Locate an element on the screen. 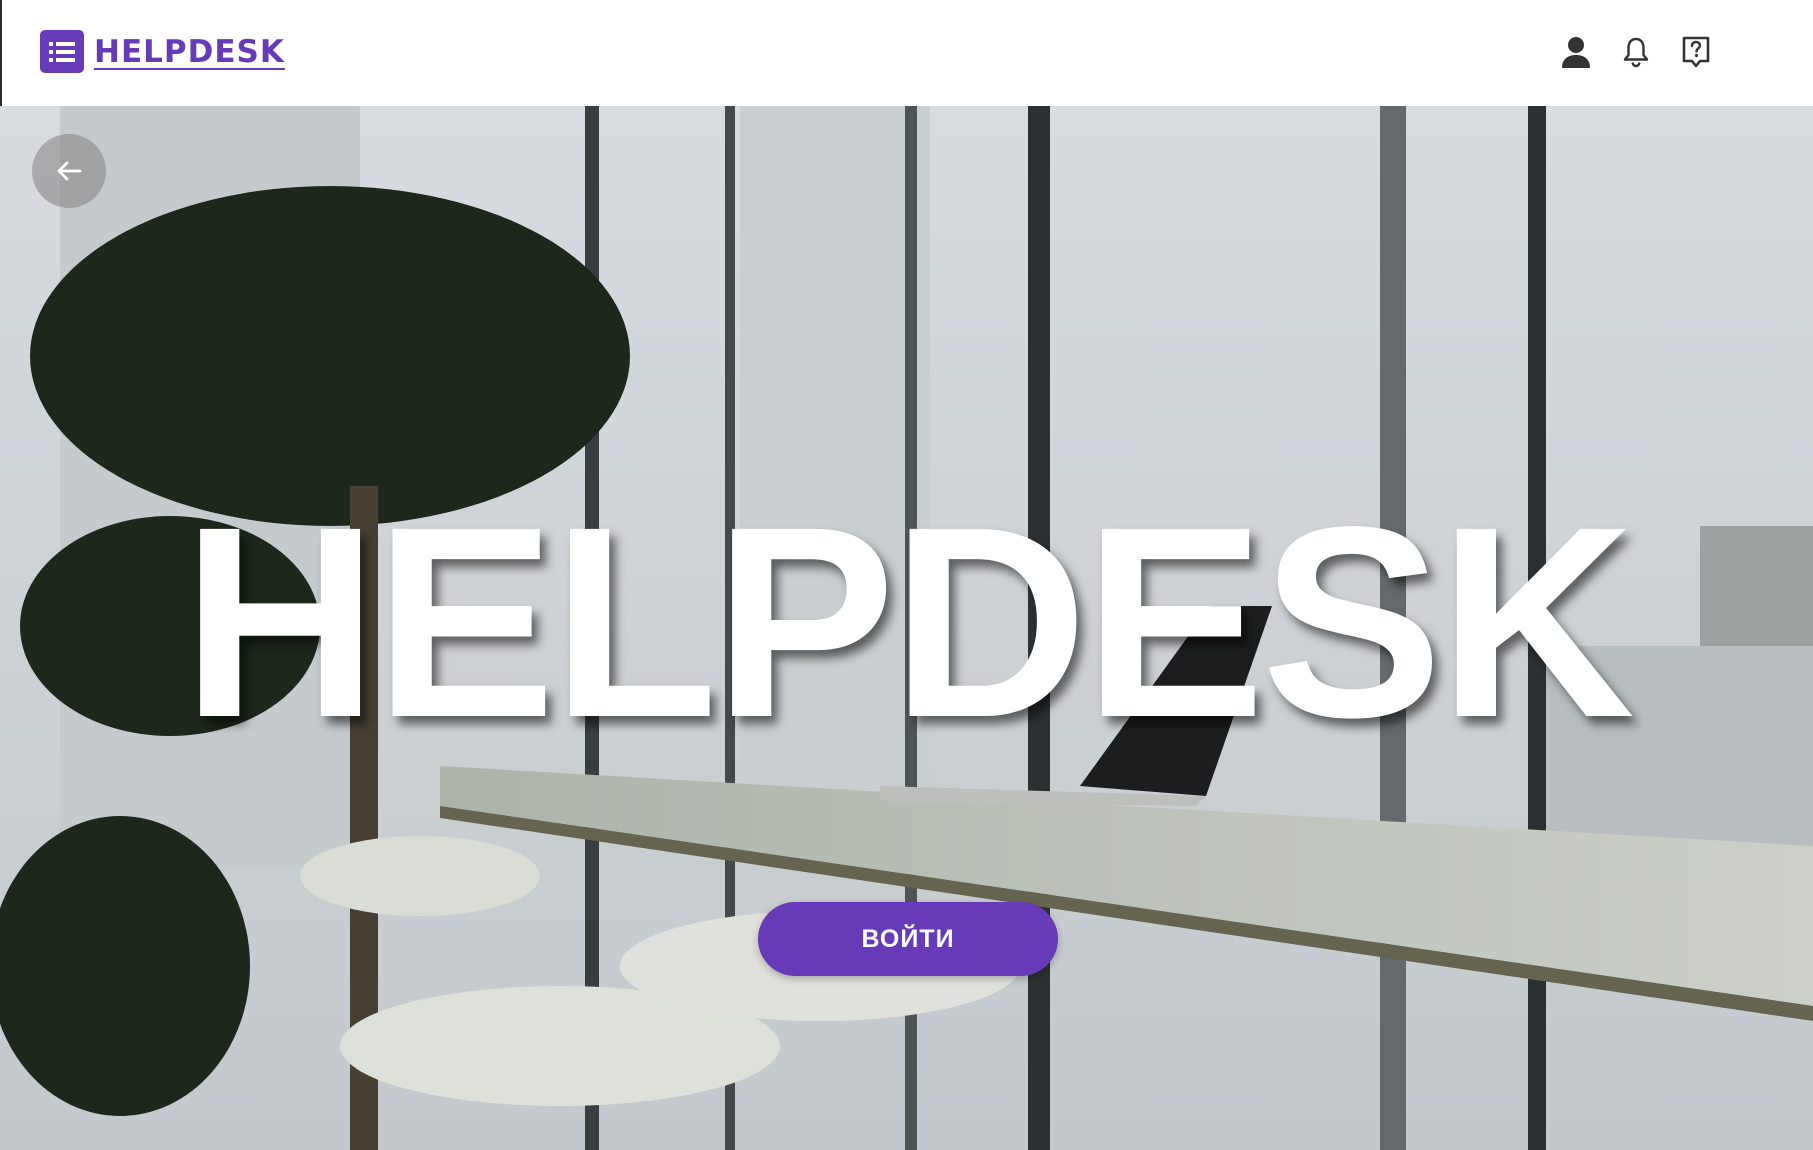 This screenshot has height=1150, width=1813. arrow-left-icon is located at coordinates (69, 171).